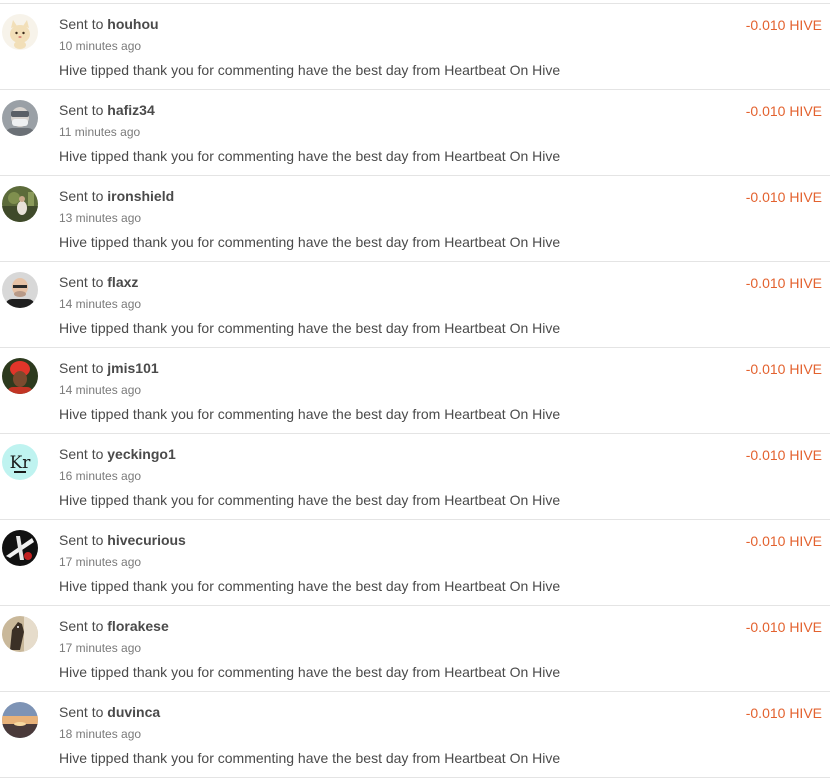 The image size is (830, 778). What do you see at coordinates (20, 32) in the screenshot?
I see `cat-avatar` at bounding box center [20, 32].